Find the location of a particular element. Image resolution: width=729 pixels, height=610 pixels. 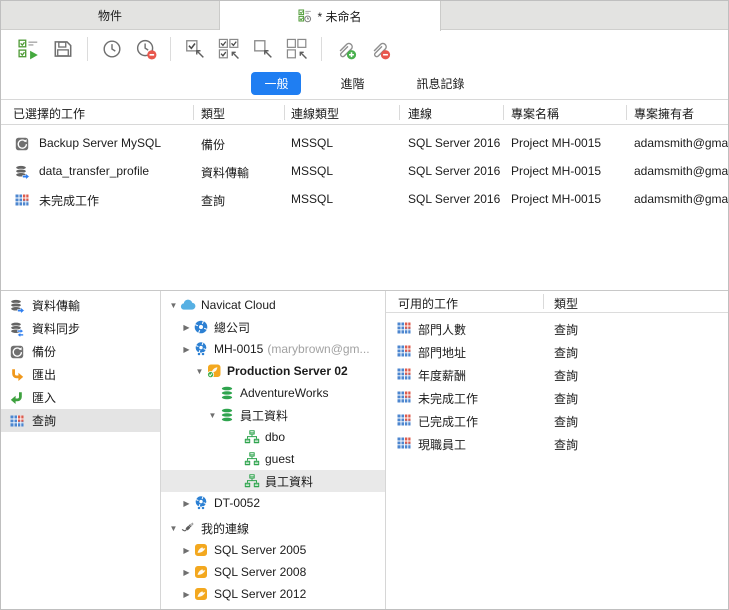

job-type-list: 資料傳輸 資料同步 備份 匯出 匯入 查詢 is located at coordinates (81, 450).